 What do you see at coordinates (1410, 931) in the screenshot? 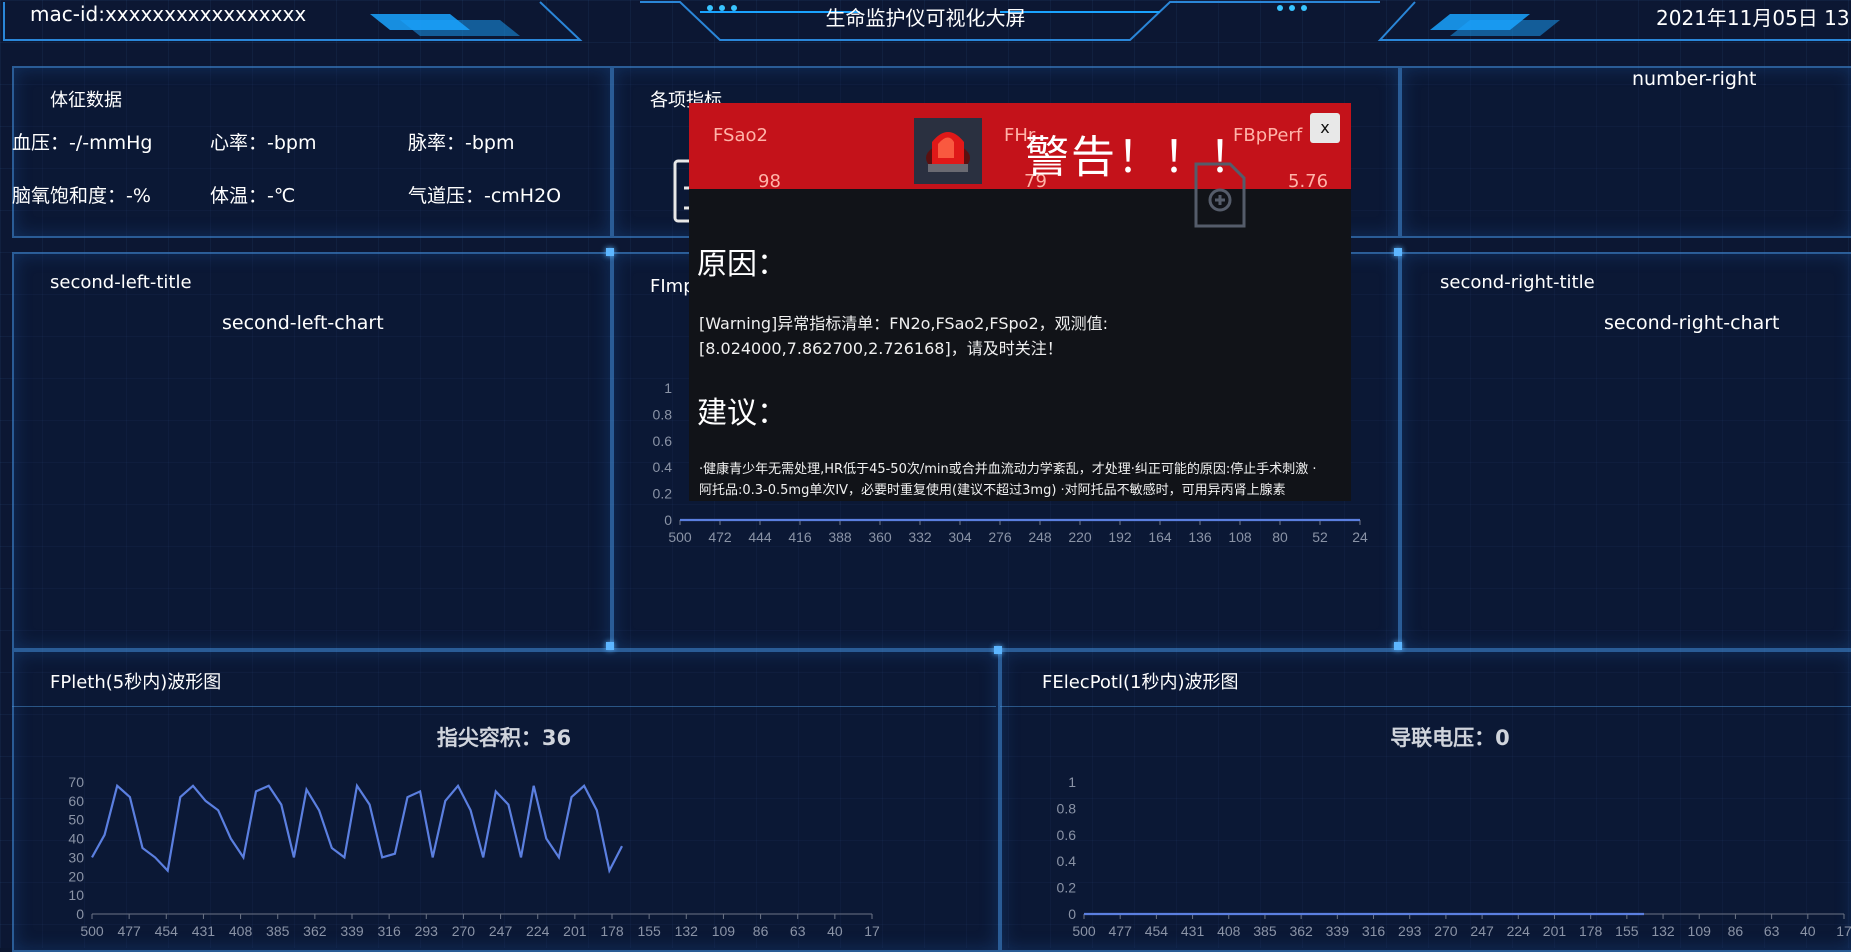
I see `x-tick-label: 293` at bounding box center [1410, 931].